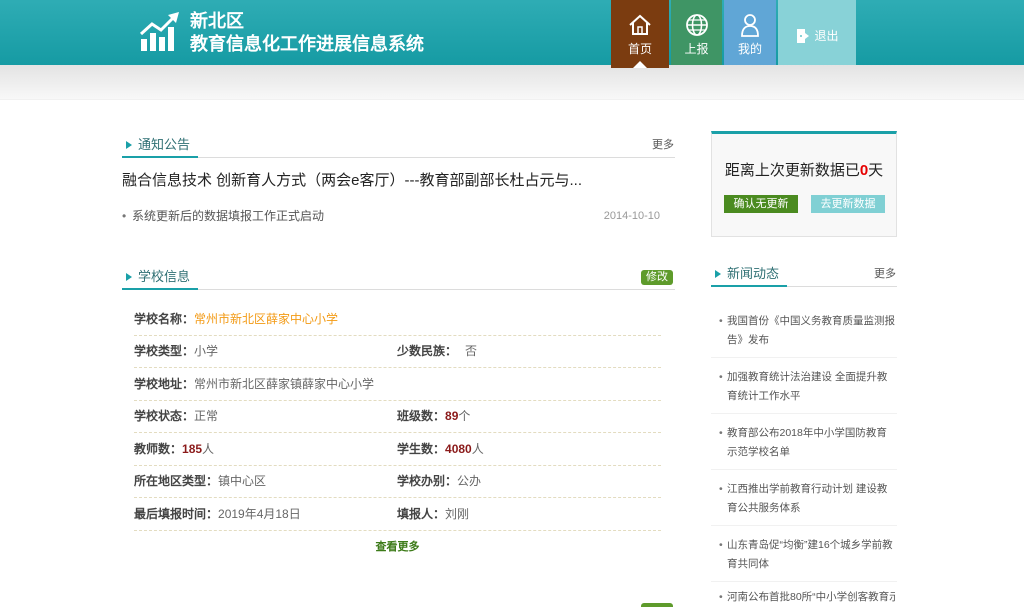 The image size is (1024, 607). I want to click on table-row: 所在地区类型：镇中心区 学校办别：公办, so click(397, 482).